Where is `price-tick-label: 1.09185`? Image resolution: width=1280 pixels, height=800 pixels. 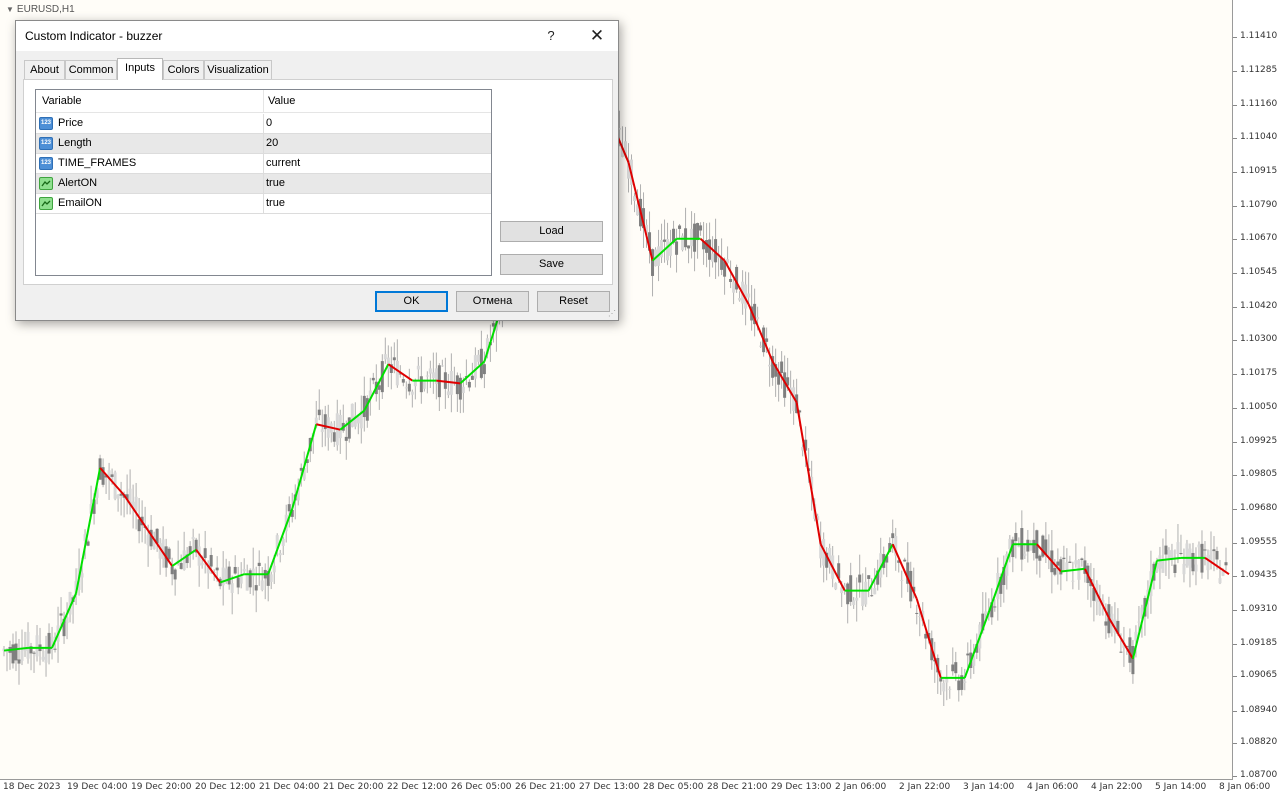 price-tick-label: 1.09185 is located at coordinates (1259, 642).